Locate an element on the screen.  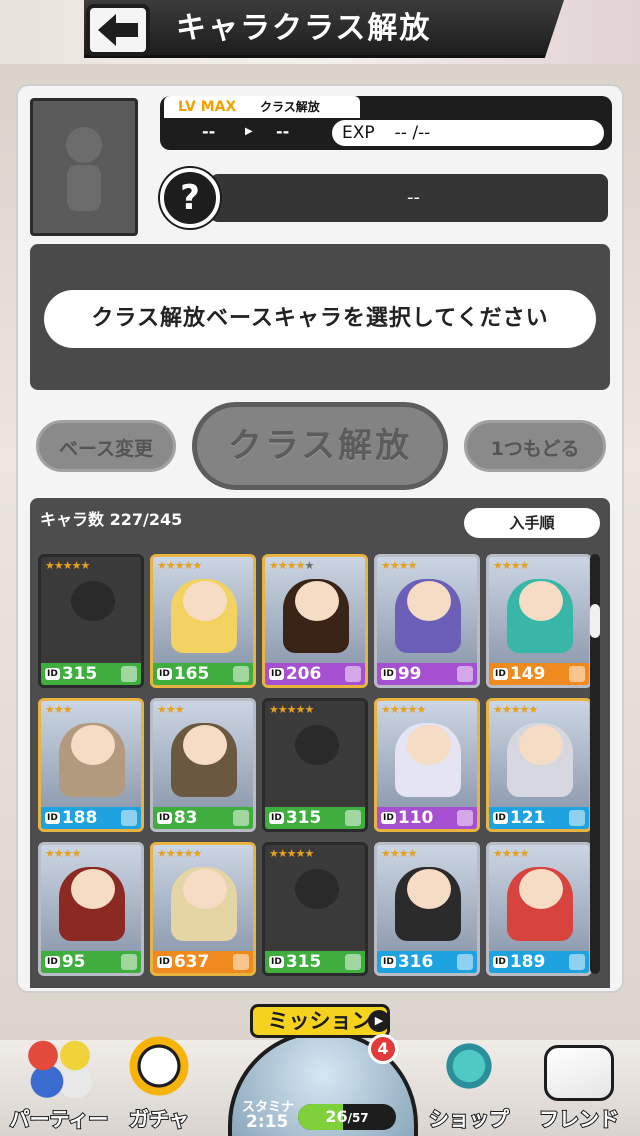
scrollbar-thumb is located at coordinates (595, 621).